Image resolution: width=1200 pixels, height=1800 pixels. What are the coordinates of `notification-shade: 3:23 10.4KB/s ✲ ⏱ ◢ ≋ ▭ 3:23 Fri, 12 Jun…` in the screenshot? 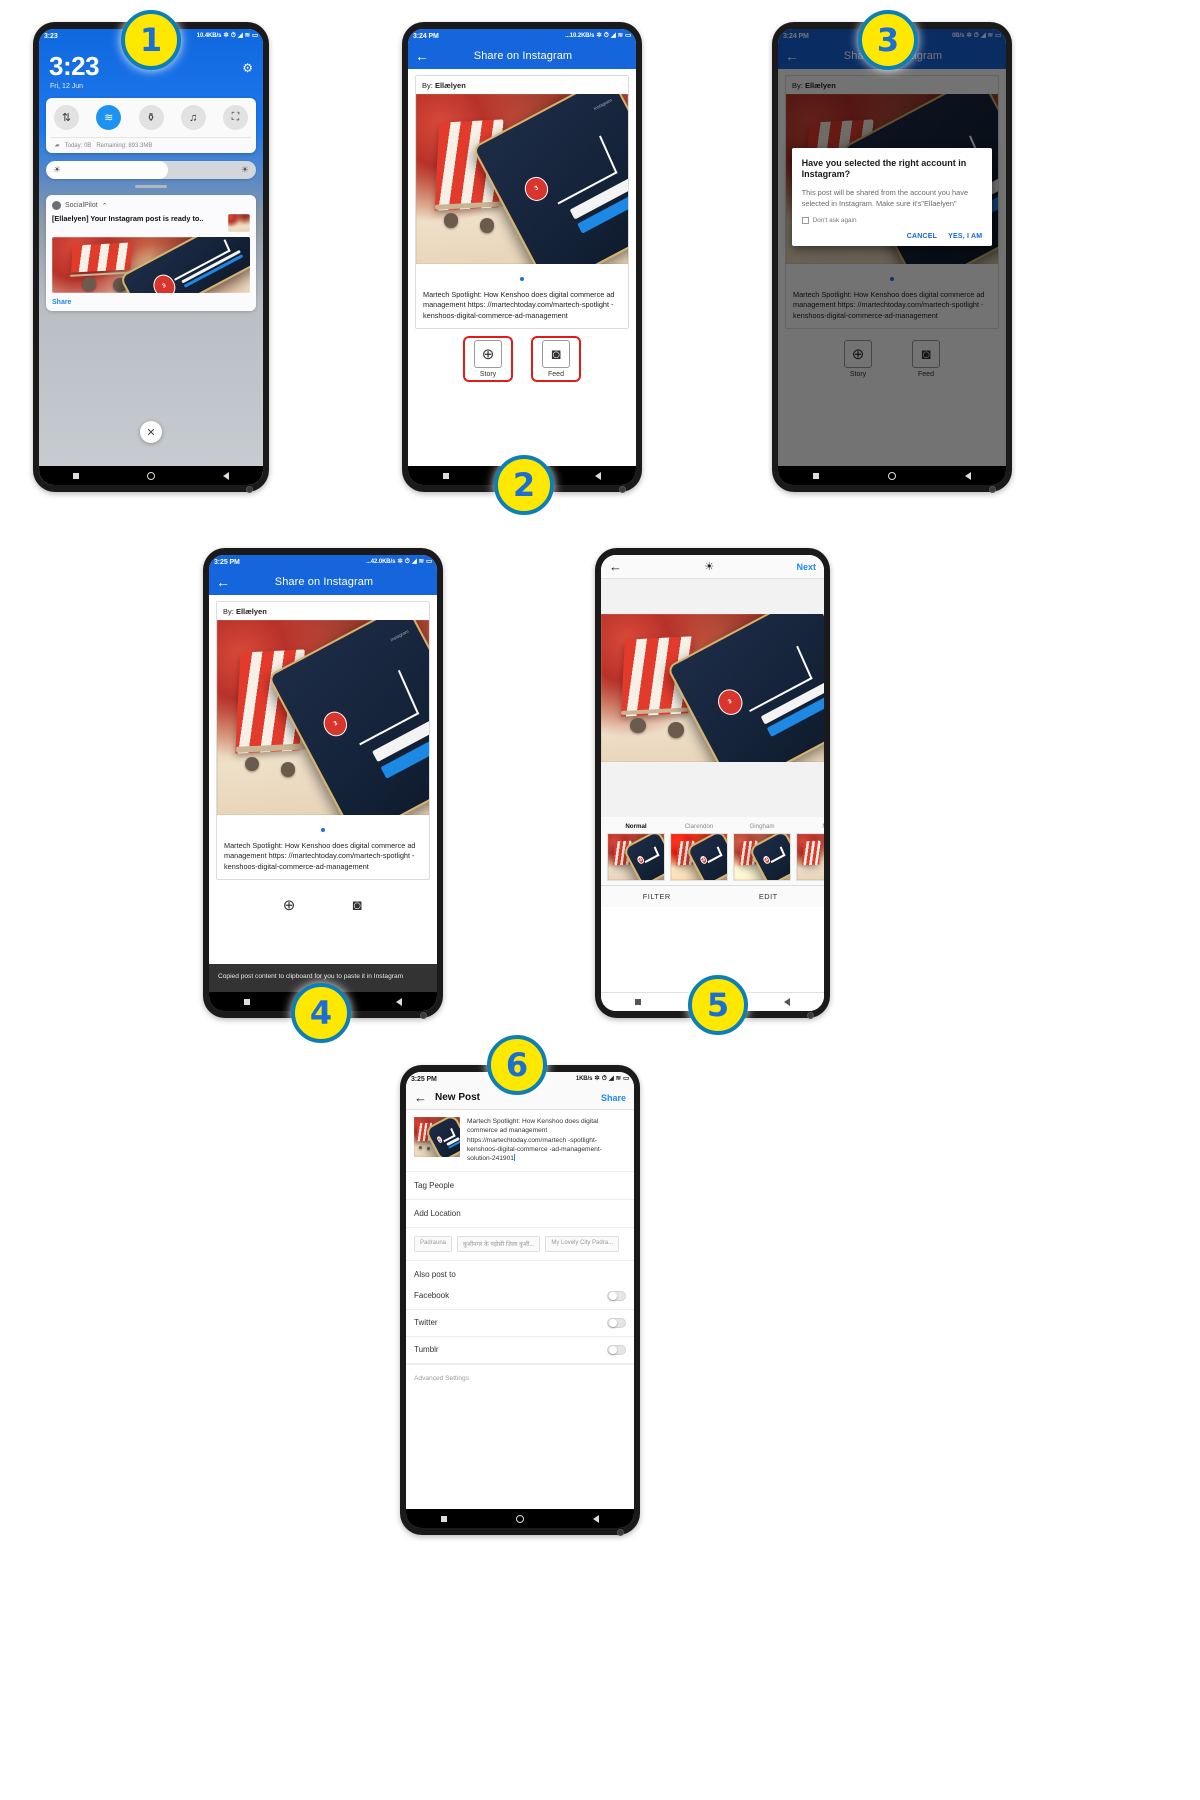 It's located at (151, 257).